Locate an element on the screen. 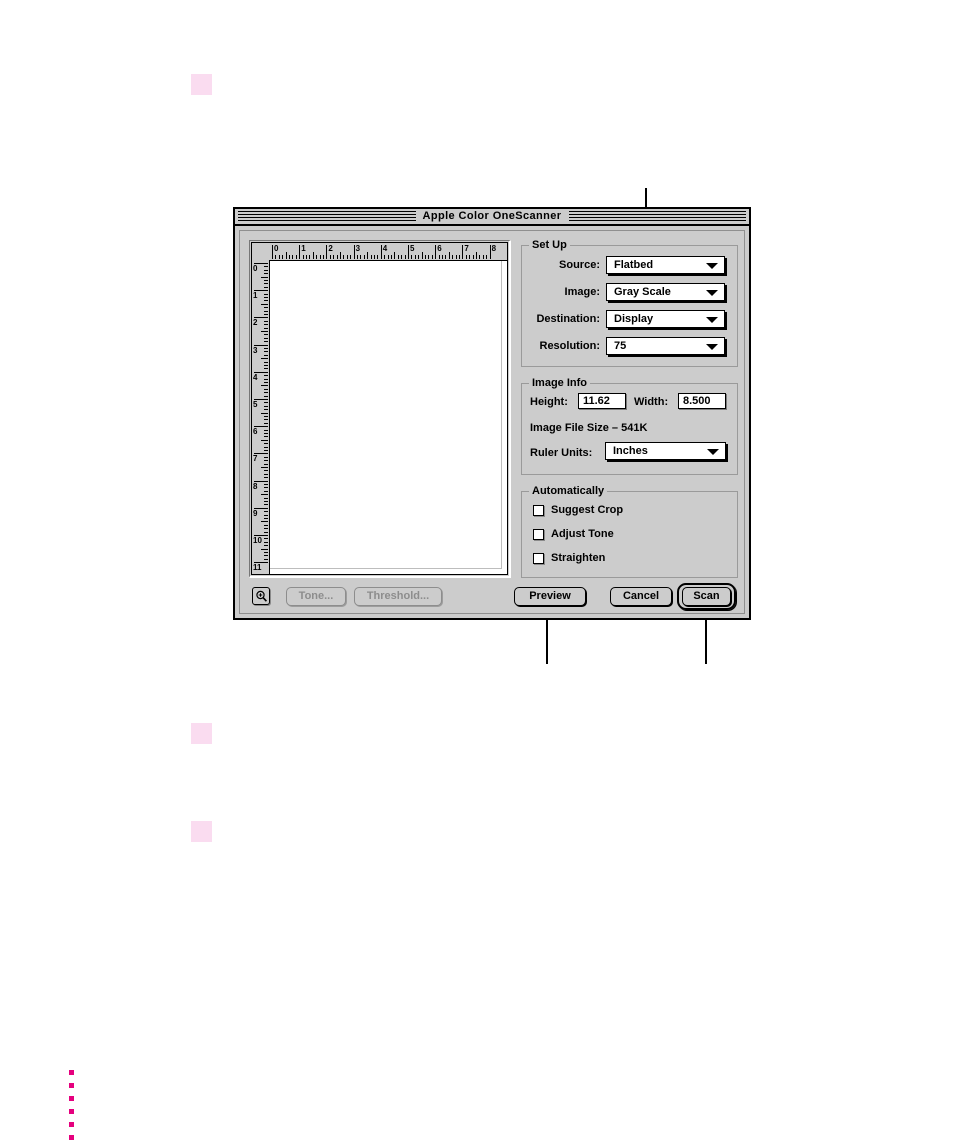 The height and width of the screenshot is (1148, 954). width-label: Width: is located at coordinates (651, 402).